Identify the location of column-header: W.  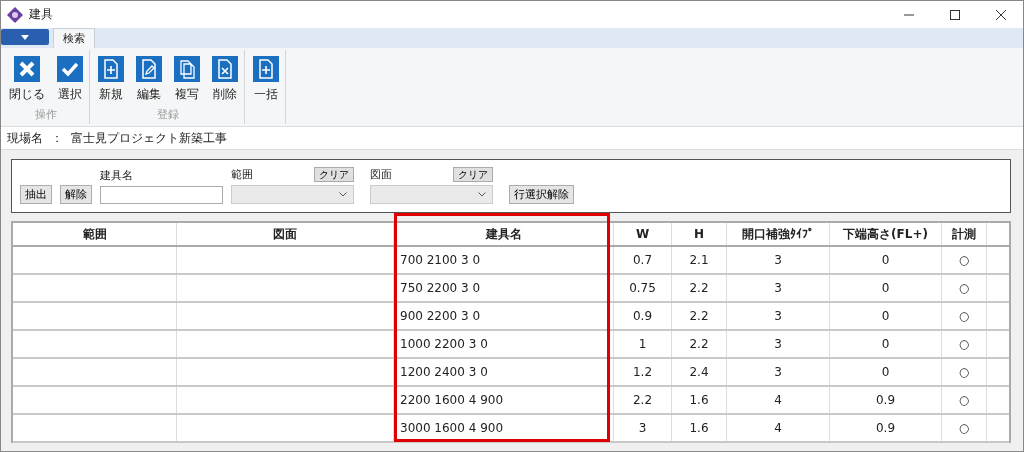
(643, 234).